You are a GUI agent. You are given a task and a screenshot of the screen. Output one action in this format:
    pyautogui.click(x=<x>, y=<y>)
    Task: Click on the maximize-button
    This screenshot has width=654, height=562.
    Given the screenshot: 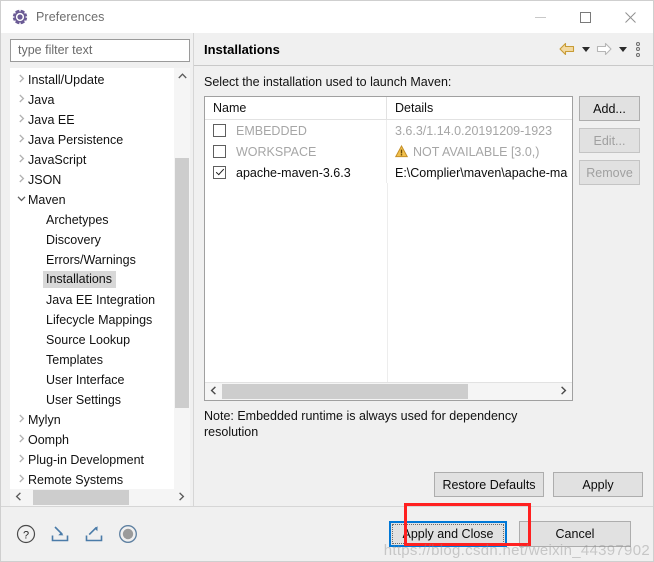 What is the action you would take?
    pyautogui.click(x=585, y=17)
    